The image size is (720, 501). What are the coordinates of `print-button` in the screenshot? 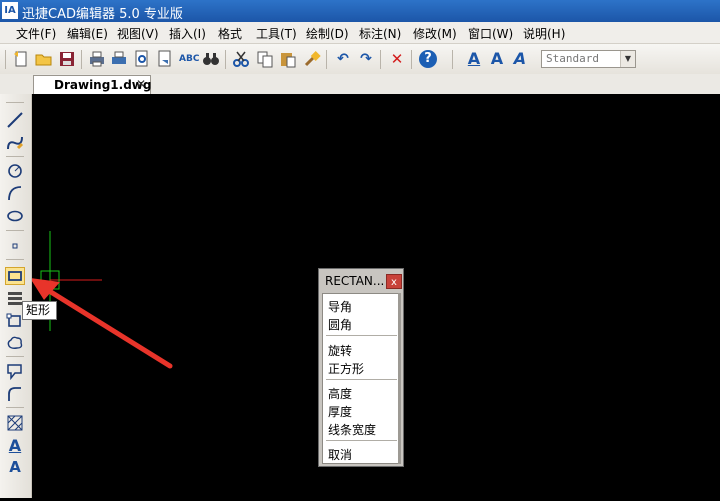 It's located at (97, 59).